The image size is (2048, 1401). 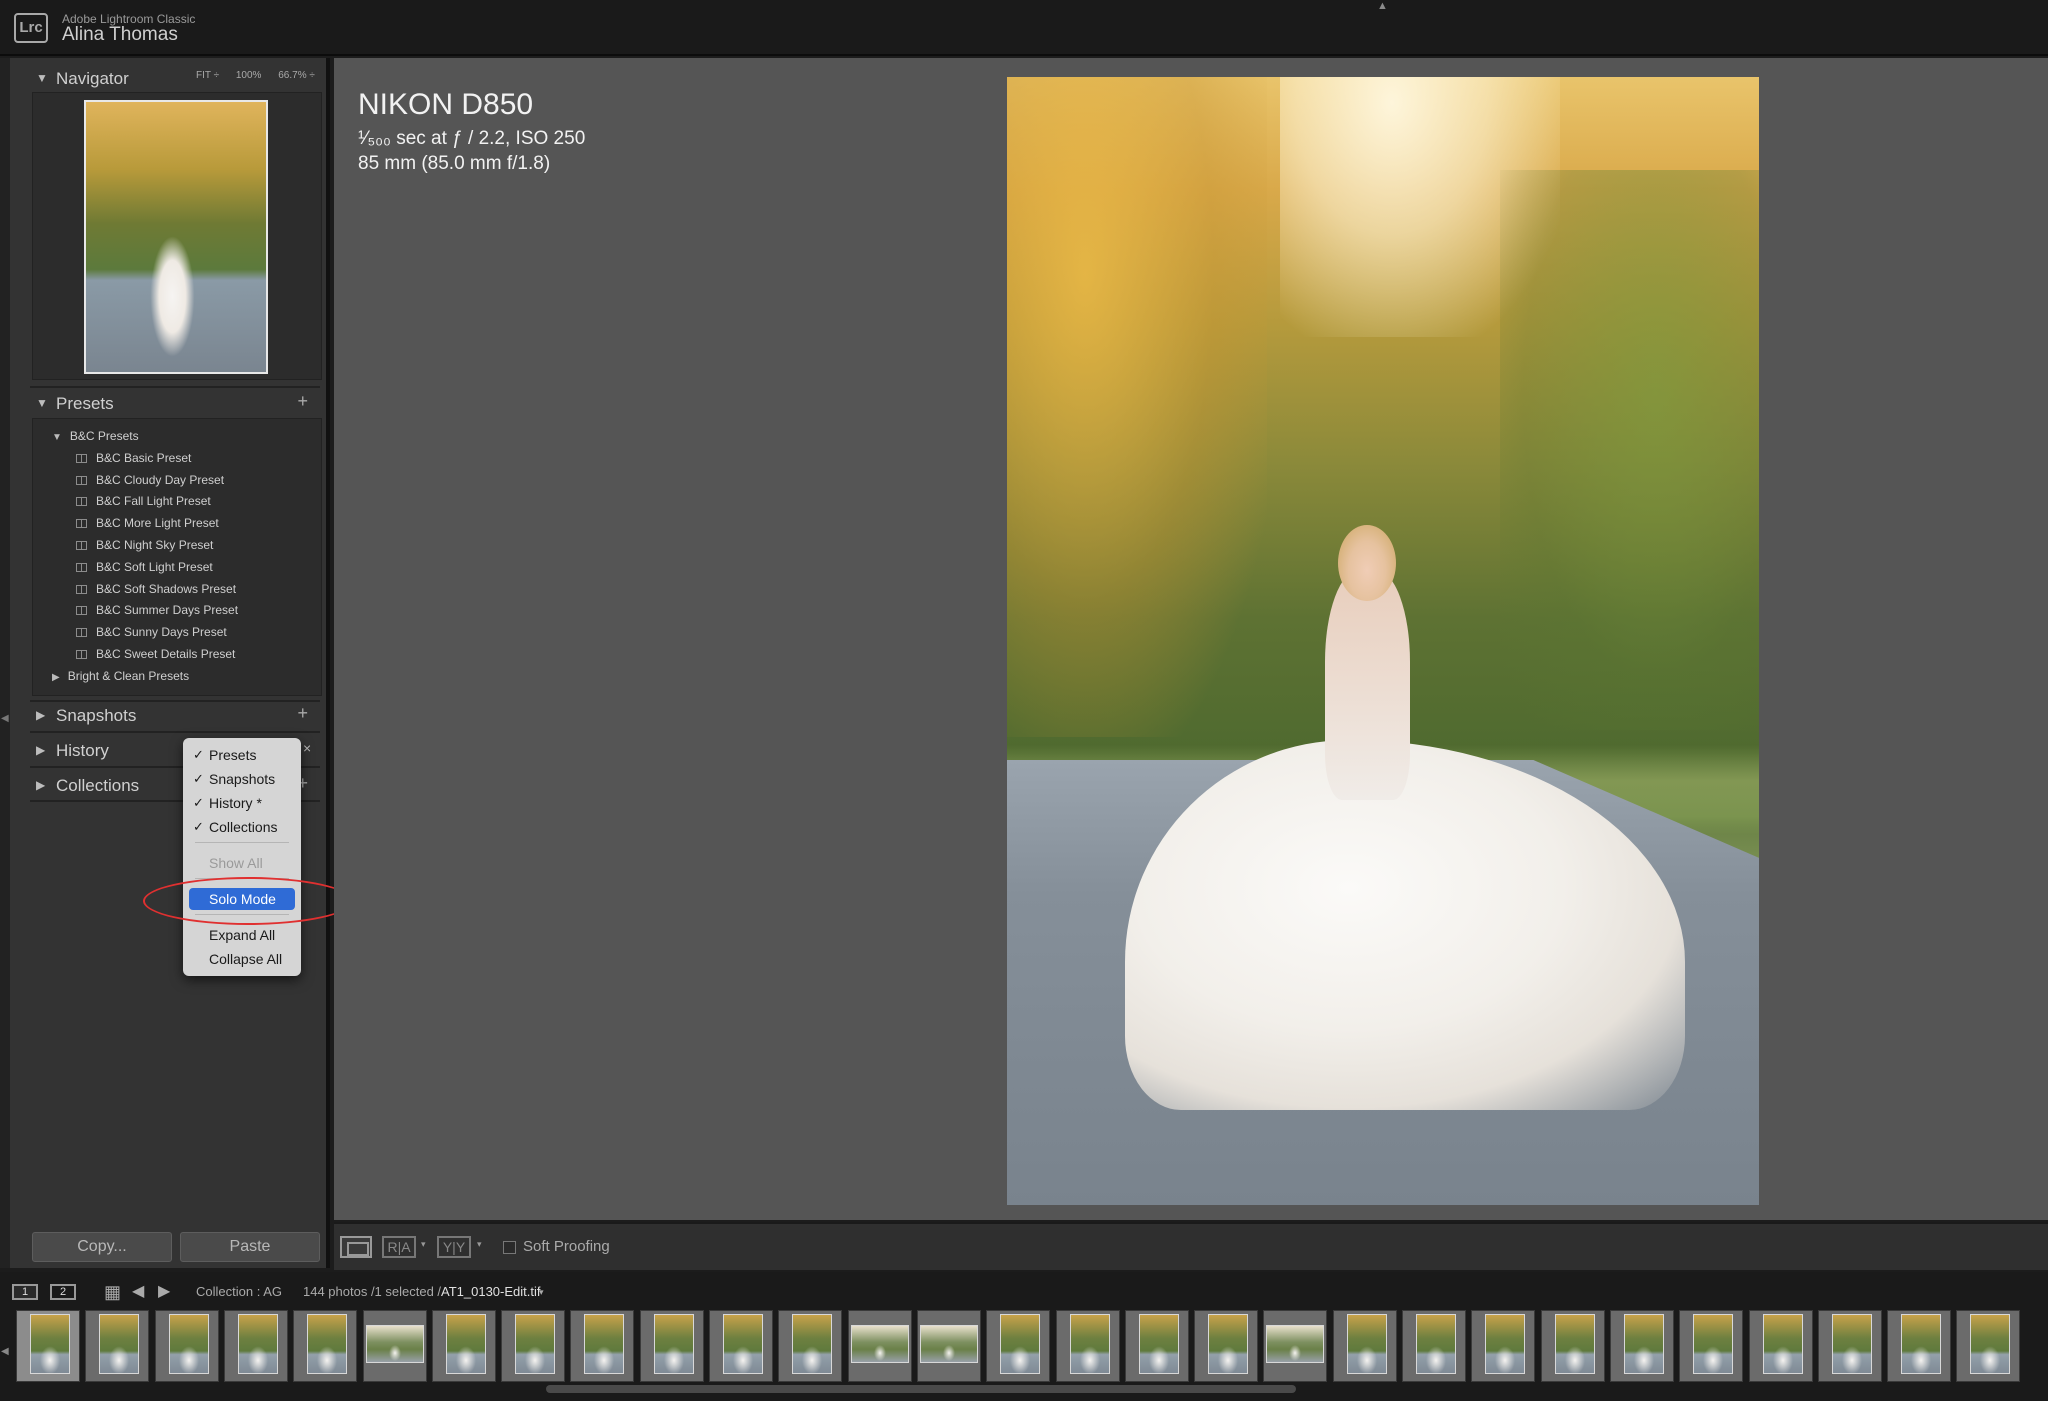 I want to click on add-preset-icon: +, so click(x=302, y=401).